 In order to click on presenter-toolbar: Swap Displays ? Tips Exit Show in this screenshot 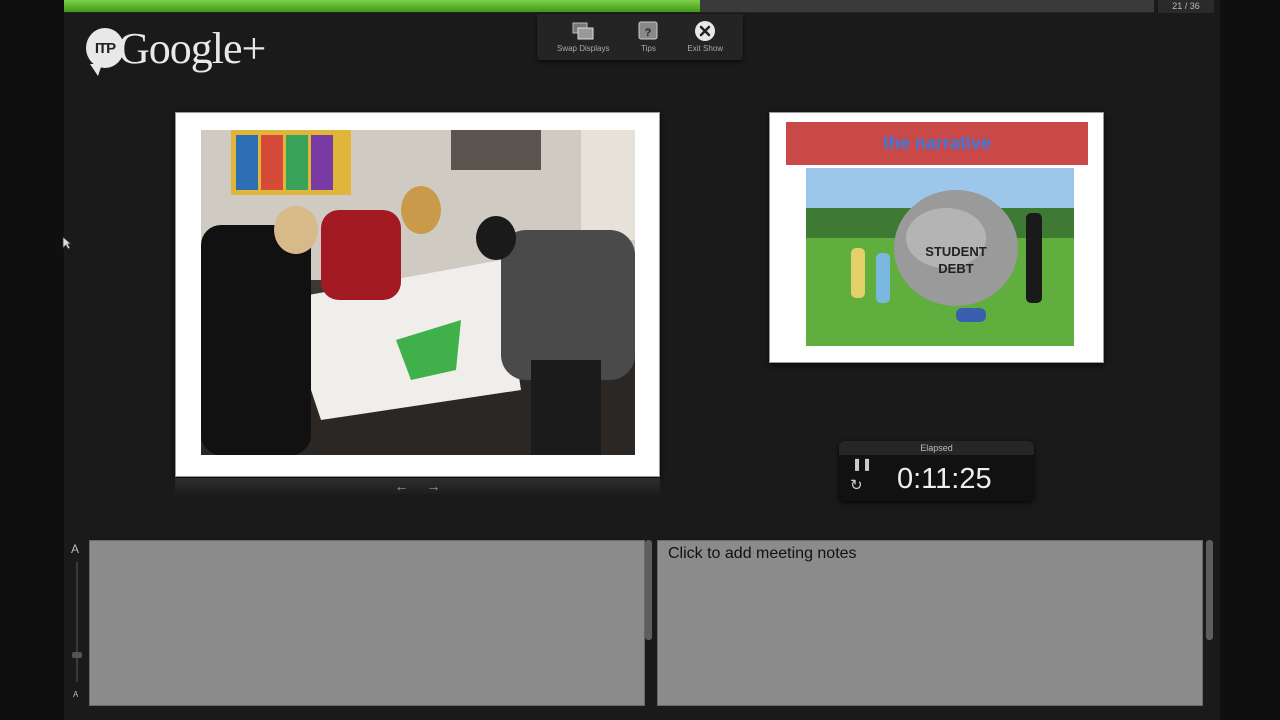, I will do `click(640, 37)`.